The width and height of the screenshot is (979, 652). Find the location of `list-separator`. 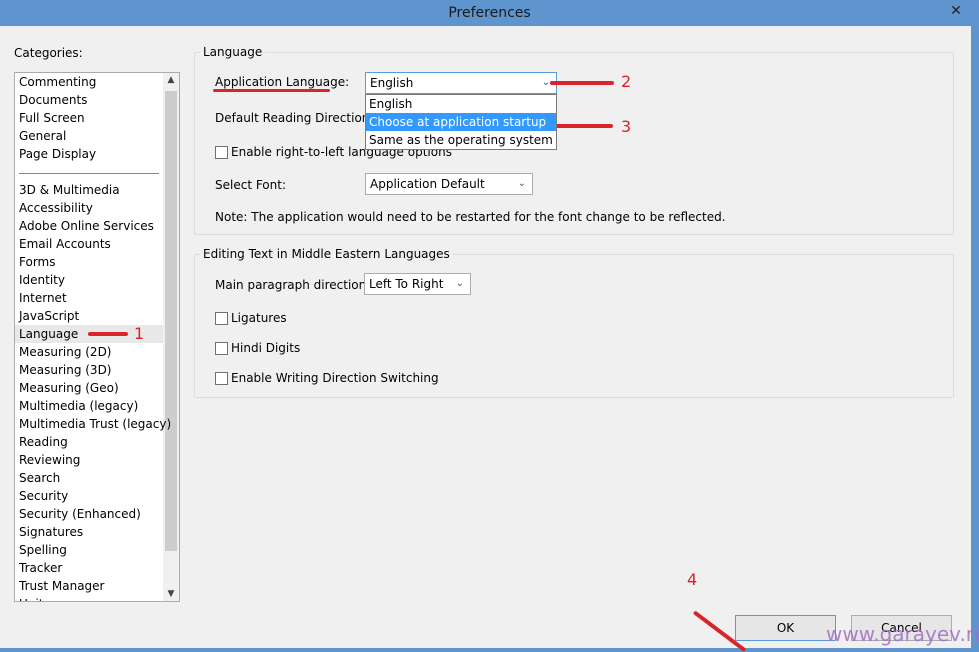

list-separator is located at coordinates (89, 173).